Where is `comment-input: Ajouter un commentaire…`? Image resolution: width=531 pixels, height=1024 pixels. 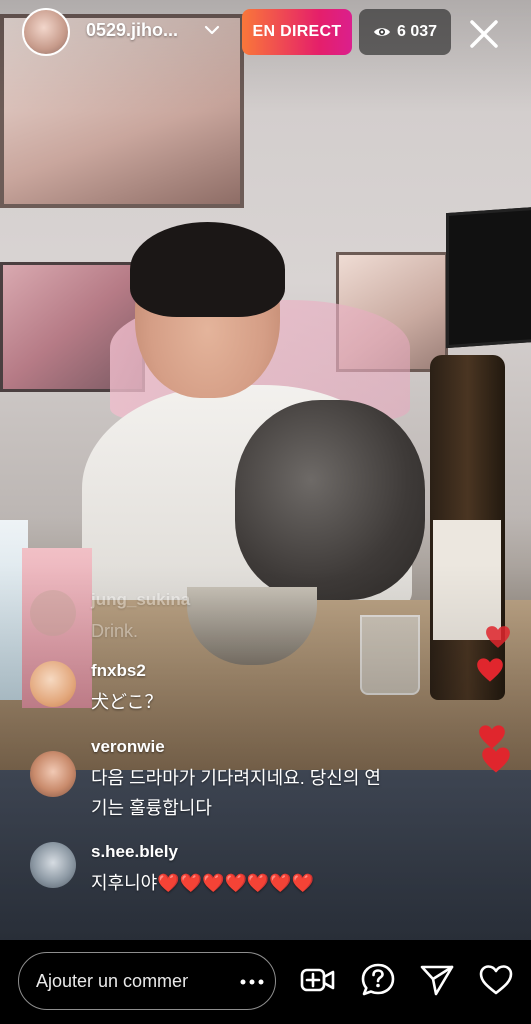 comment-input: Ajouter un commentaire… is located at coordinates (147, 981).